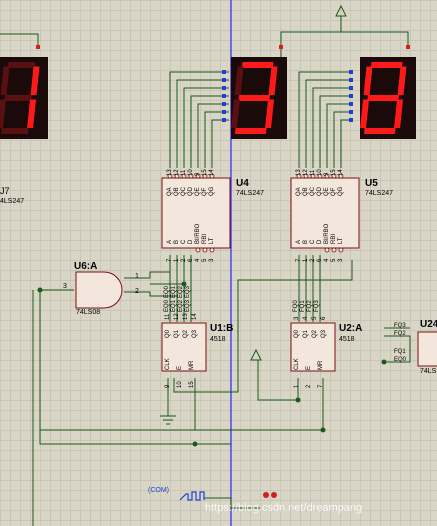 The height and width of the screenshot is (526, 437). Describe the element at coordinates (180, 367) in the screenshot. I see `pin-label: E` at that location.